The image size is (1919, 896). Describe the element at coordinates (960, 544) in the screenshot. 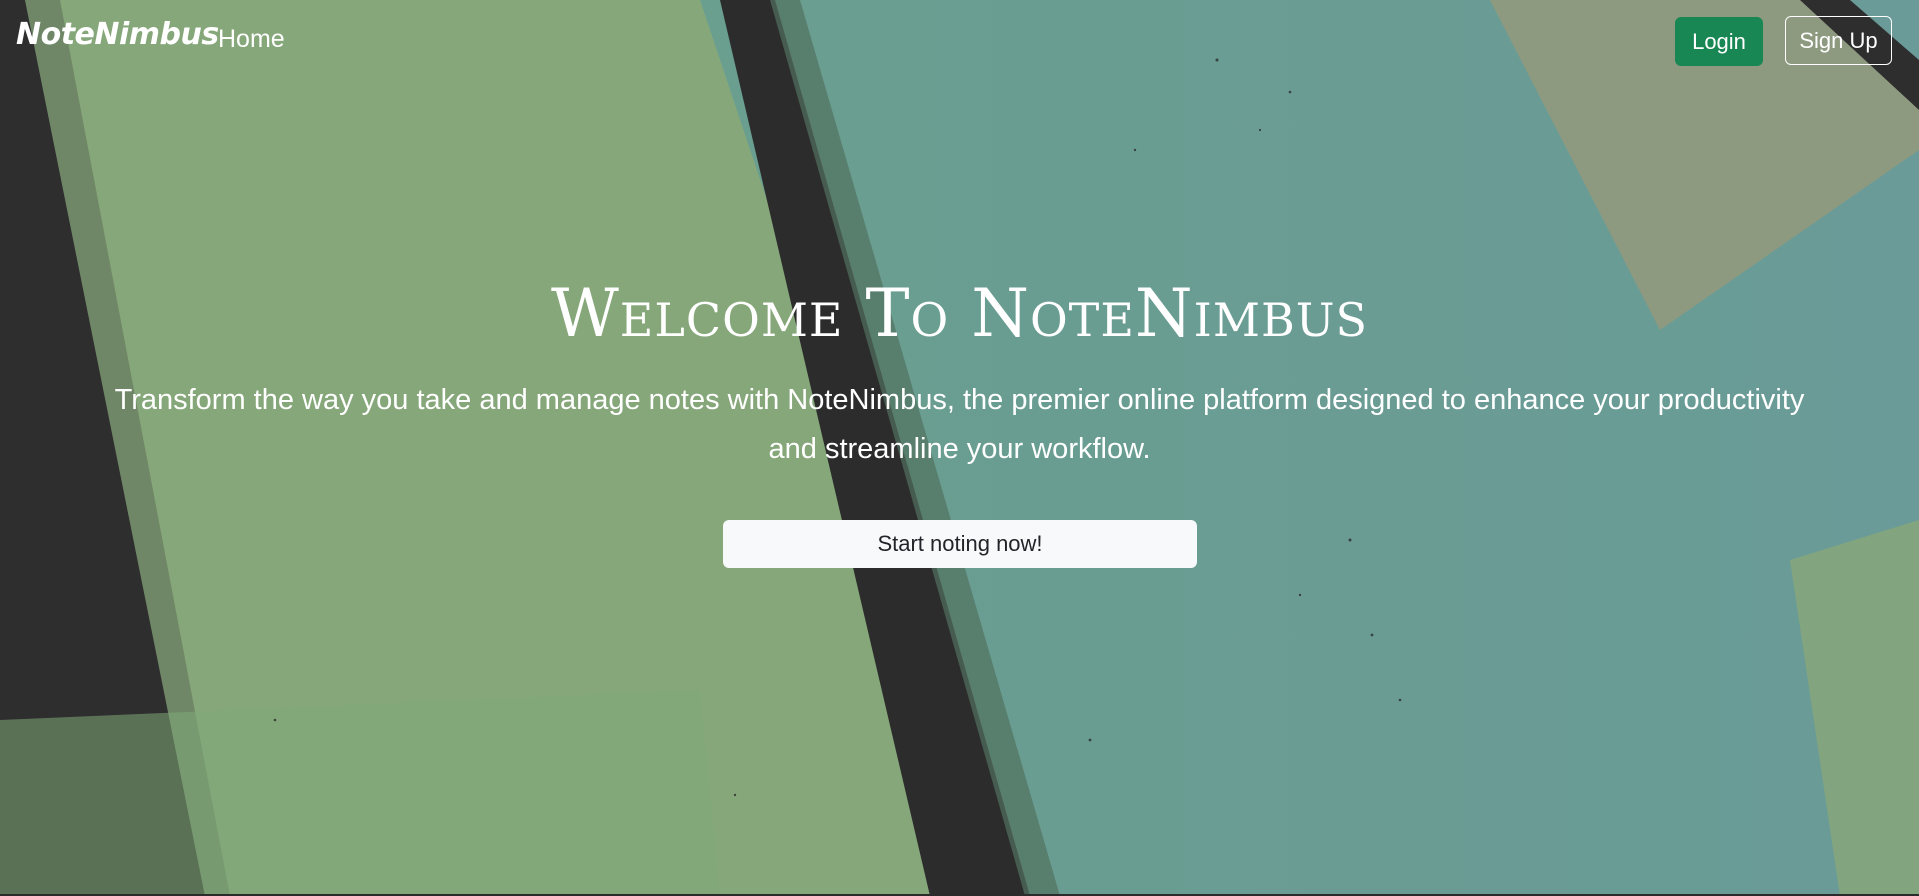

I see `start-noting-button: Start noting now!` at that location.